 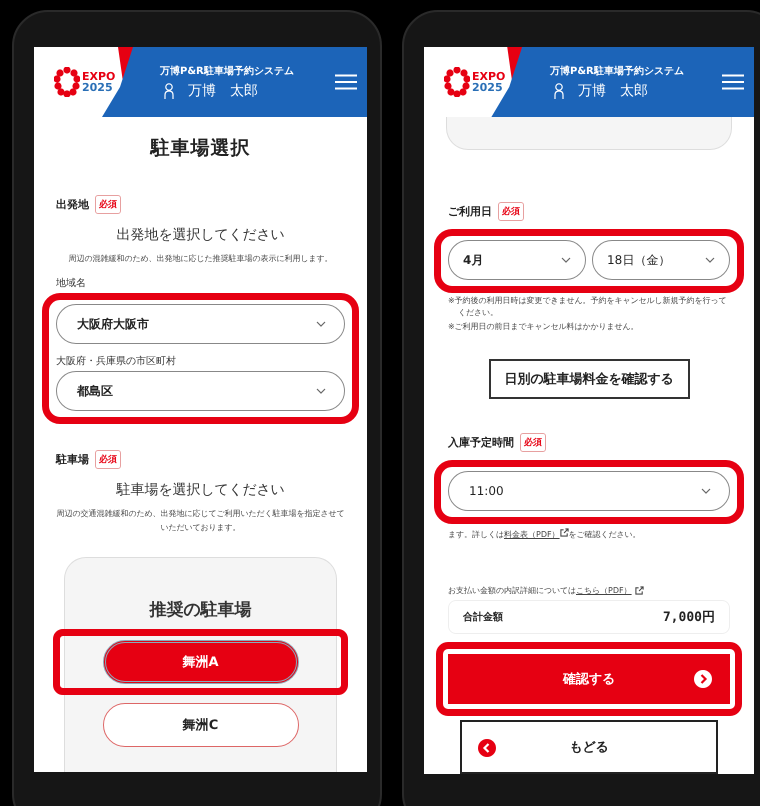 What do you see at coordinates (200, 391) in the screenshot?
I see `dropdown: 都島区` at bounding box center [200, 391].